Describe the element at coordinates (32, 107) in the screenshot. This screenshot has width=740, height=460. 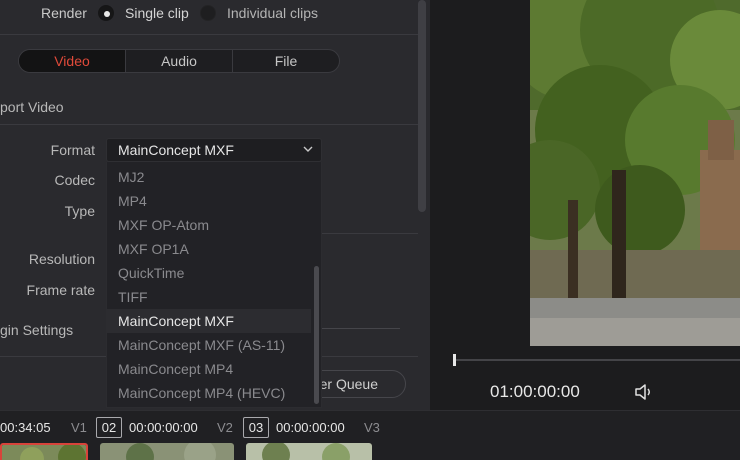
I see `export-video-heading: port Video` at that location.